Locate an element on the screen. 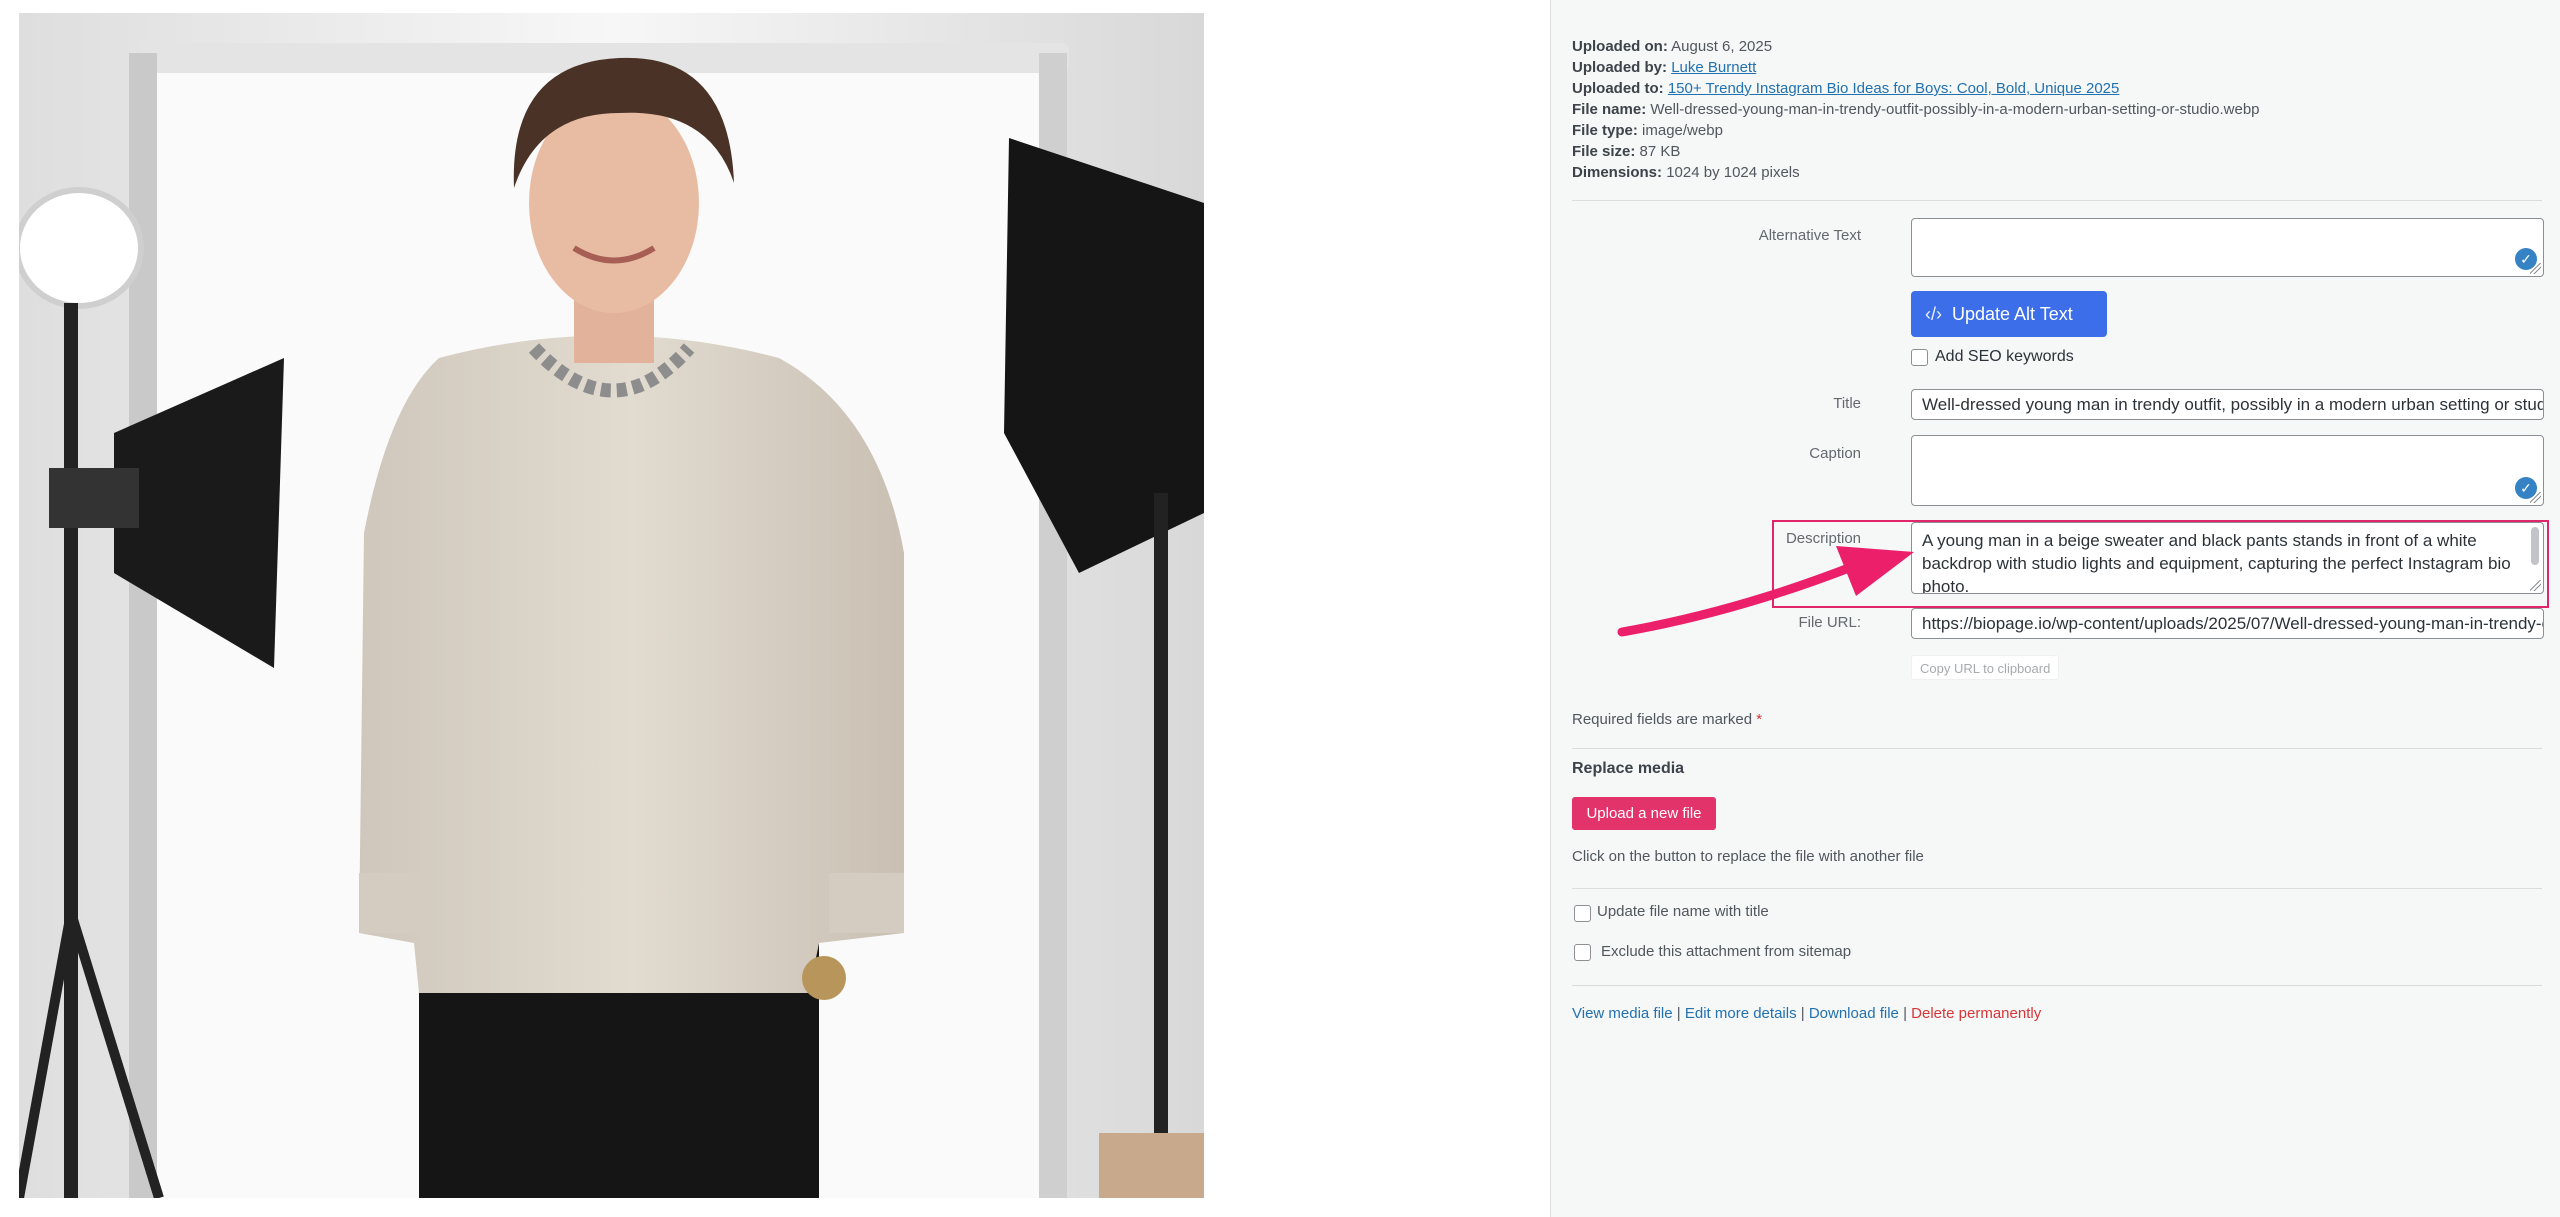  uploaded-on-row: Uploaded on: August 6, 2025 is located at coordinates (1672, 46).